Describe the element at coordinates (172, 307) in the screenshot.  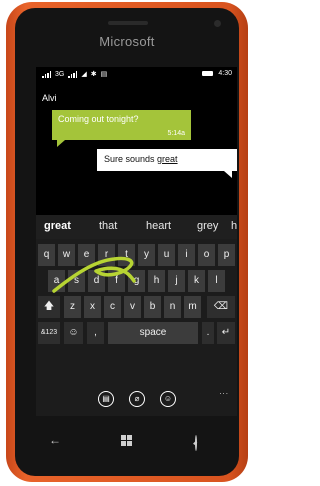
I see `key-n: n` at that location.